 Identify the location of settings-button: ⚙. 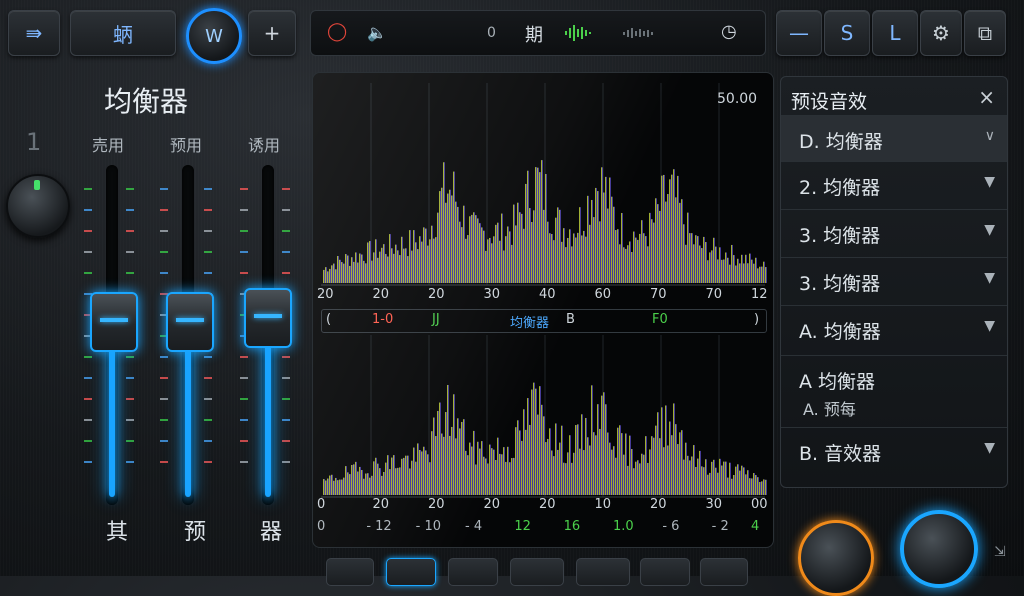
(941, 33).